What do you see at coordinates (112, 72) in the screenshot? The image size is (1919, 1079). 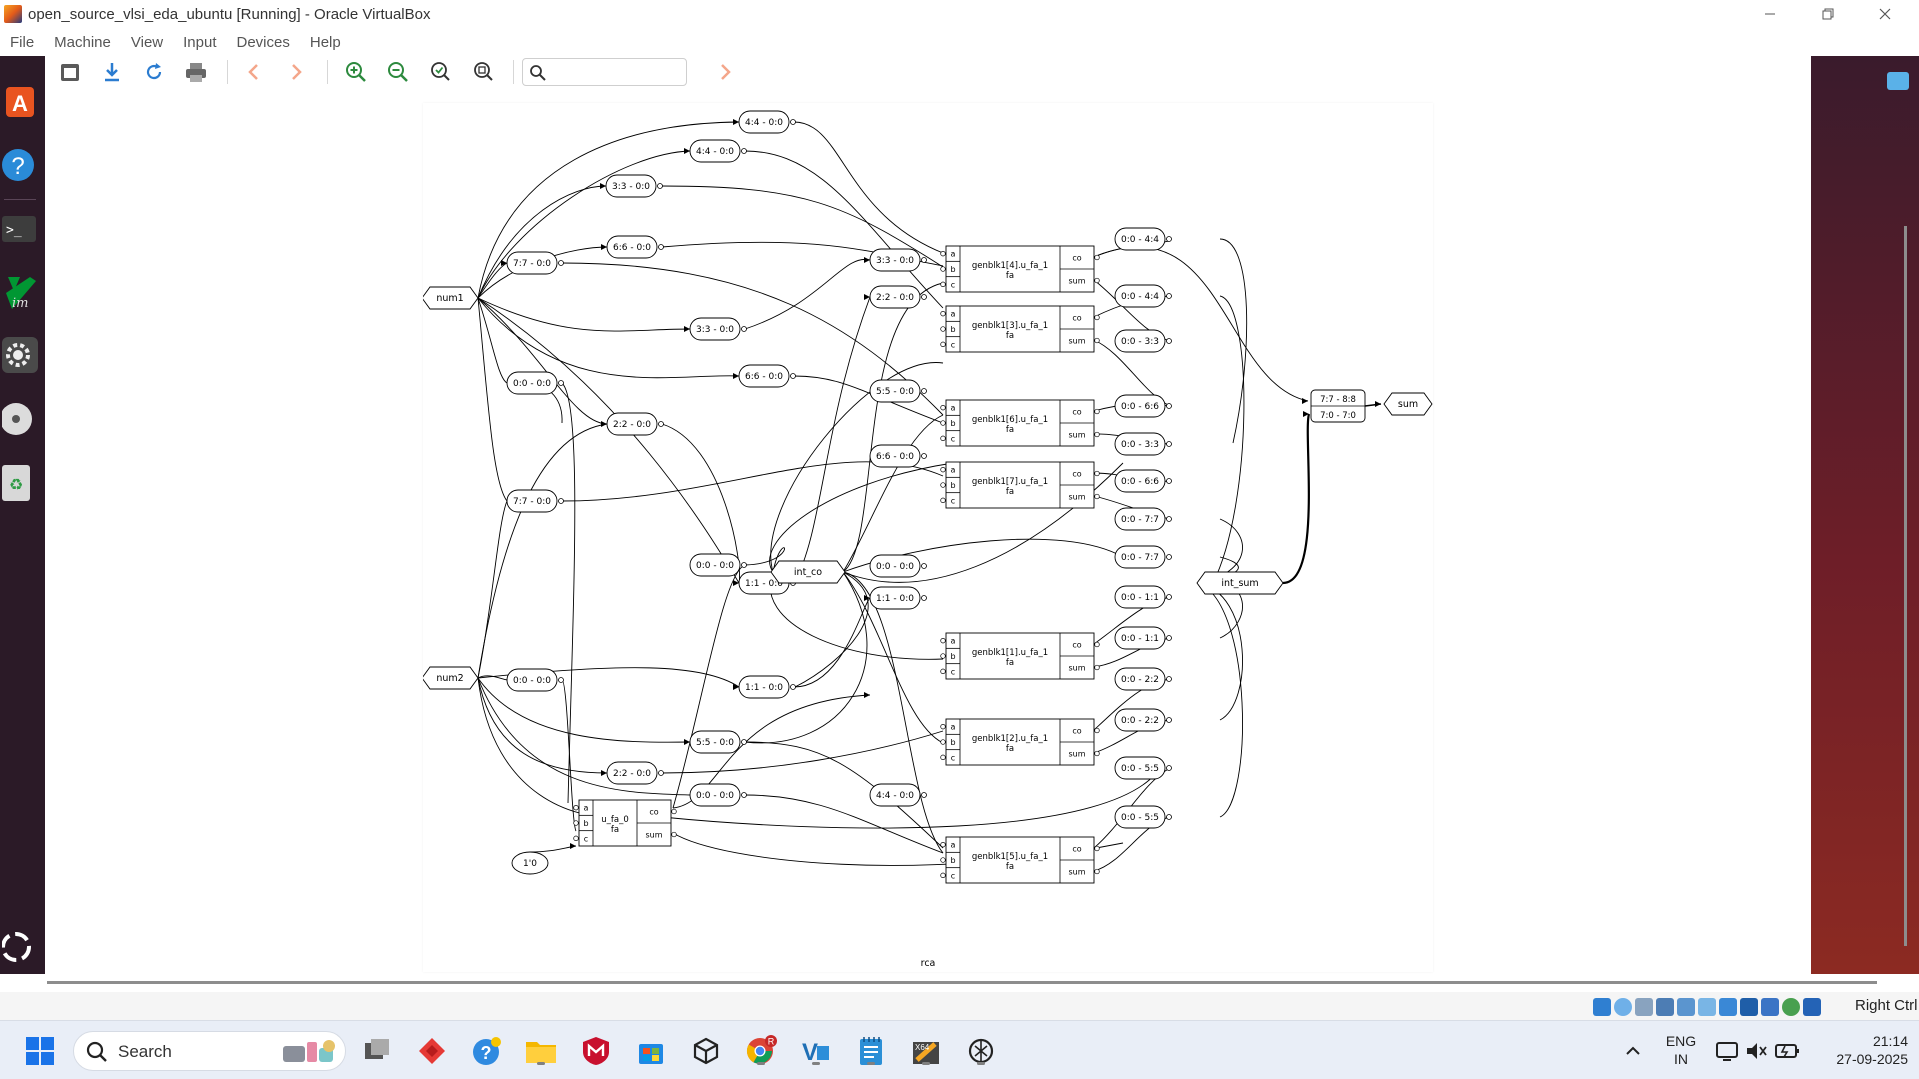 I see `save-button` at bounding box center [112, 72].